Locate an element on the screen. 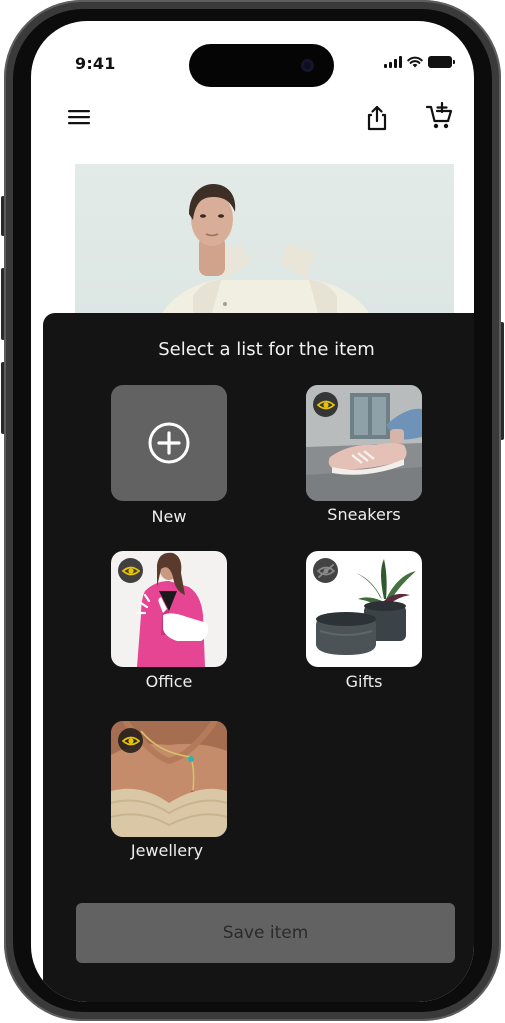  list-label-gifts: Gifts is located at coordinates (364, 681).